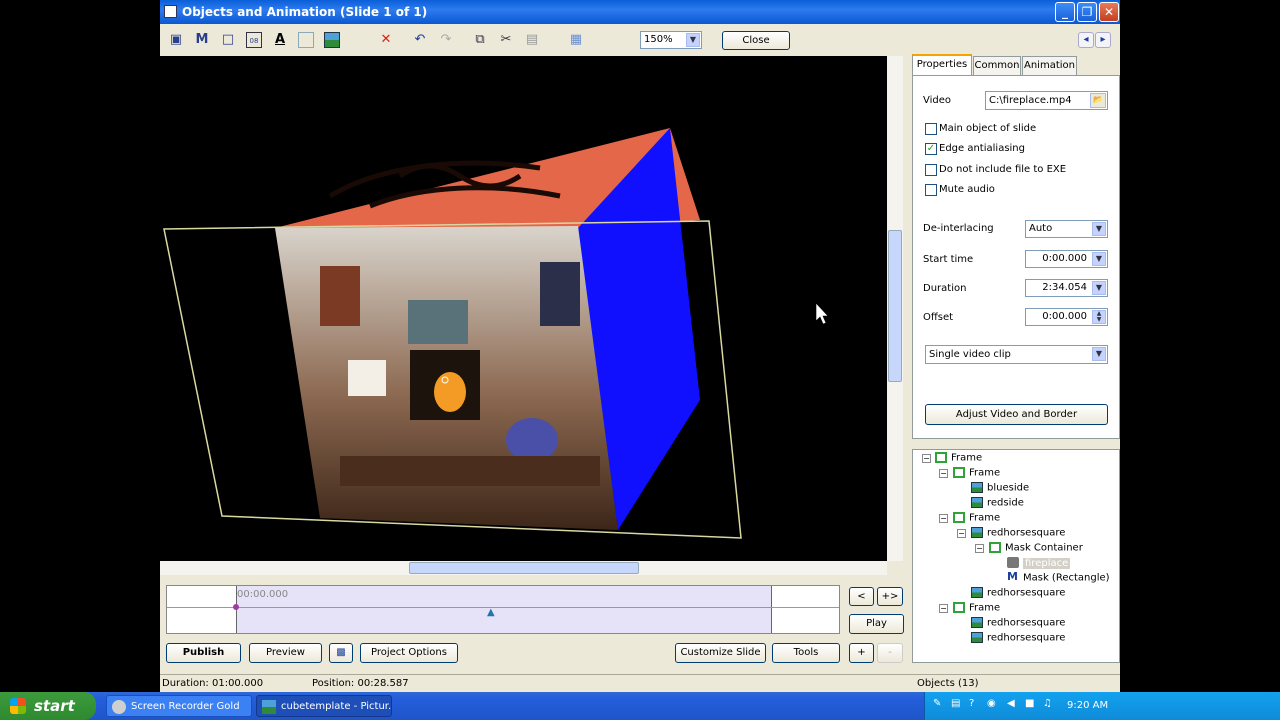 This screenshot has height=720, width=1280. What do you see at coordinates (997, 65) in the screenshot?
I see `tab-common: Common` at bounding box center [997, 65].